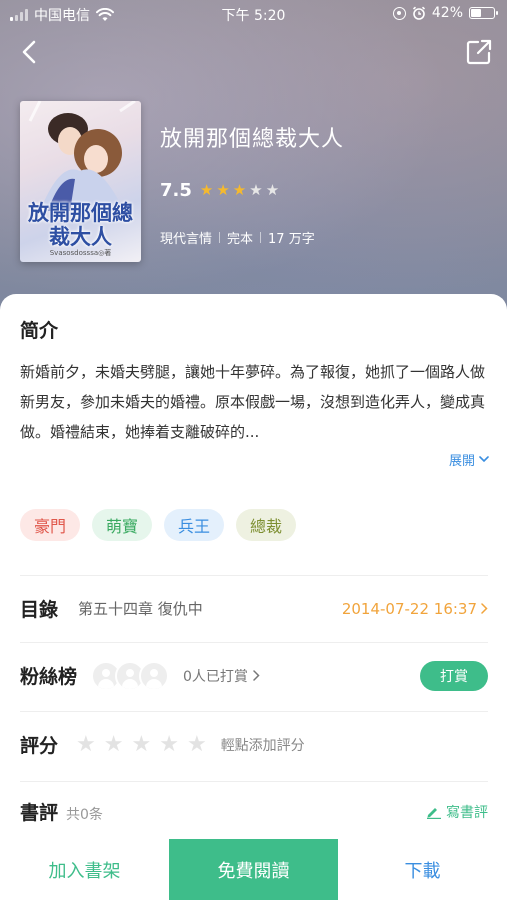  I want to click on expand-intro-button: 展開, so click(469, 459).